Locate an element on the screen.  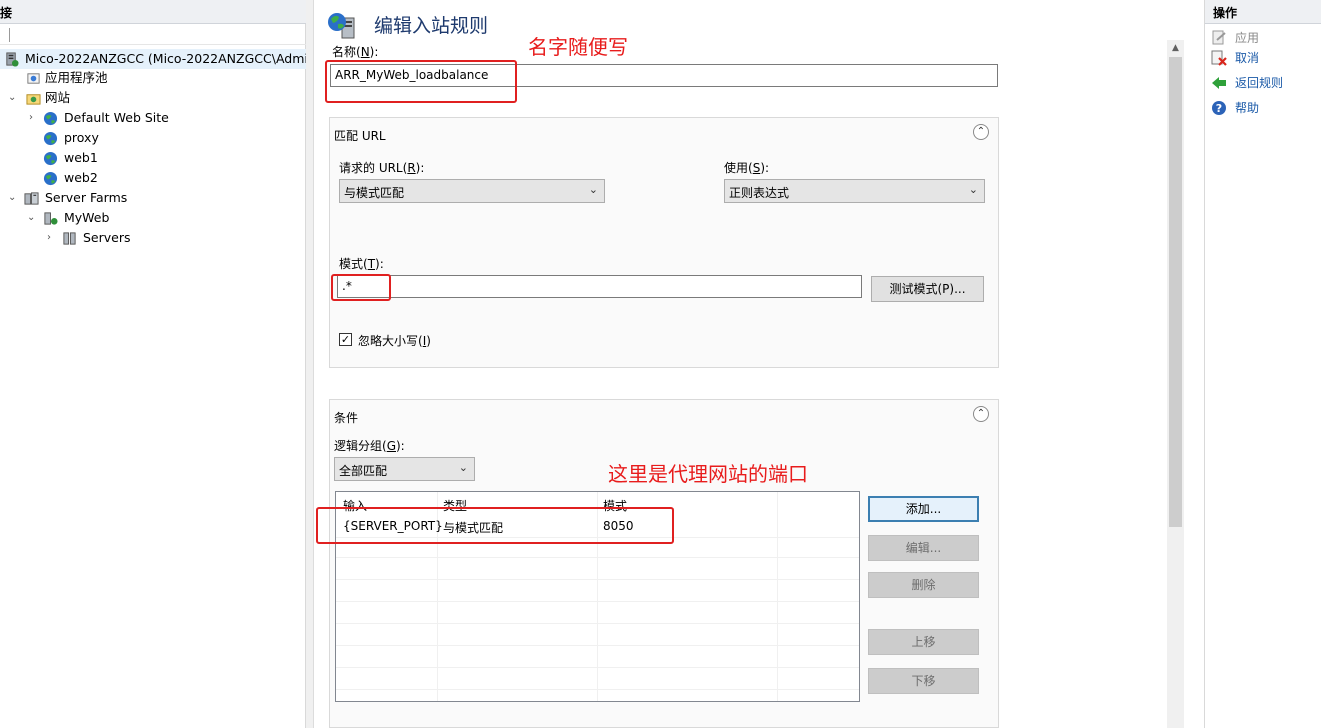
scrollbar-thumb is located at coordinates (1175, 292).